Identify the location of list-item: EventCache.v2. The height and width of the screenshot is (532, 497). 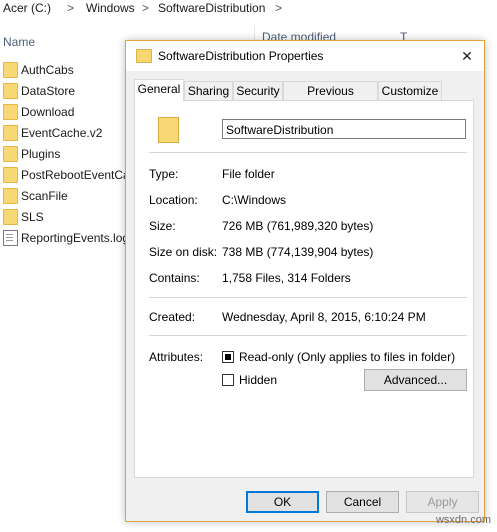
(65, 133).